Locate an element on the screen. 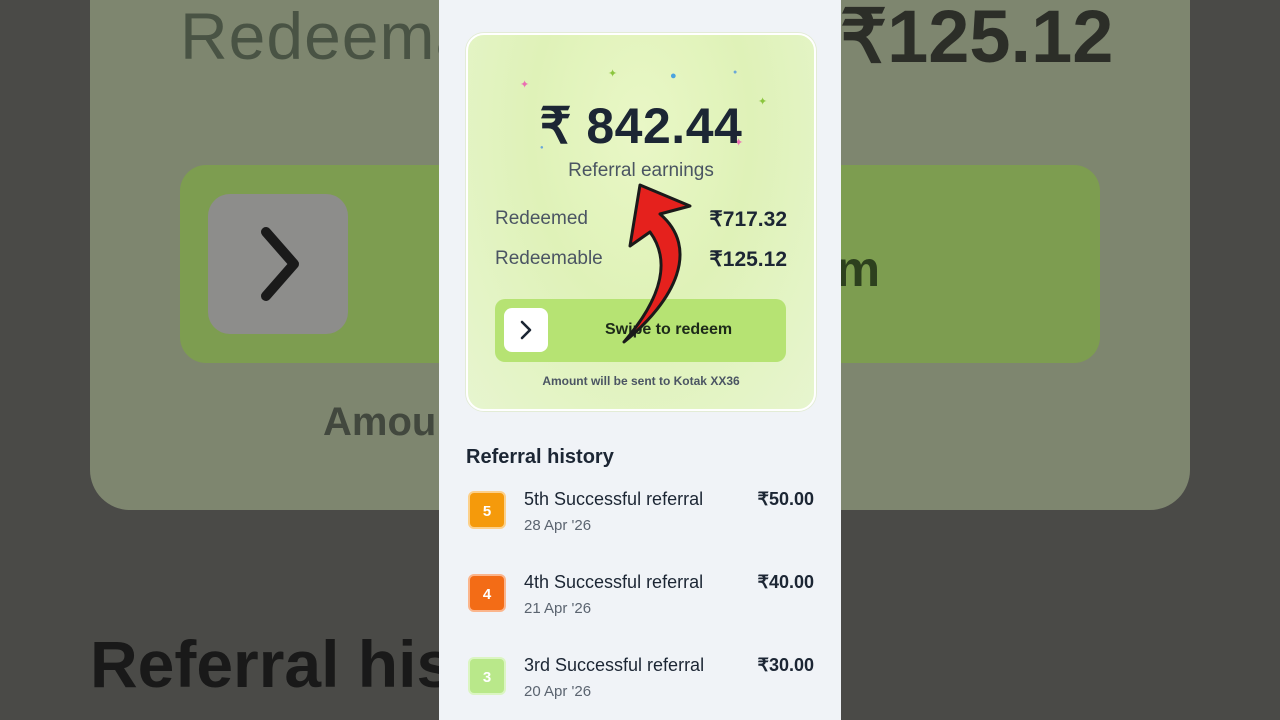 This screenshot has height=720, width=1280. swipe-handle is located at coordinates (526, 330).